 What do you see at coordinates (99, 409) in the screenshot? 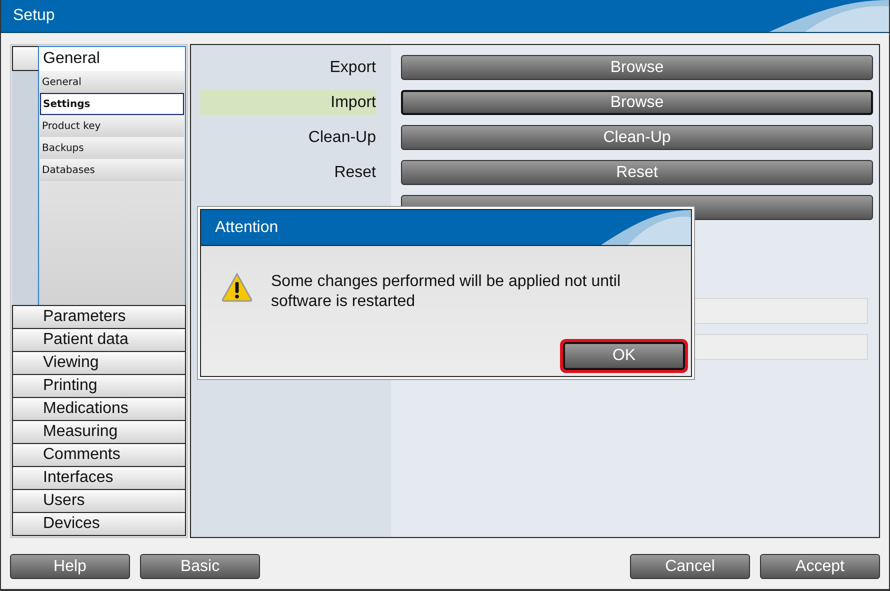
I see `sidebar-category: Medications` at bounding box center [99, 409].